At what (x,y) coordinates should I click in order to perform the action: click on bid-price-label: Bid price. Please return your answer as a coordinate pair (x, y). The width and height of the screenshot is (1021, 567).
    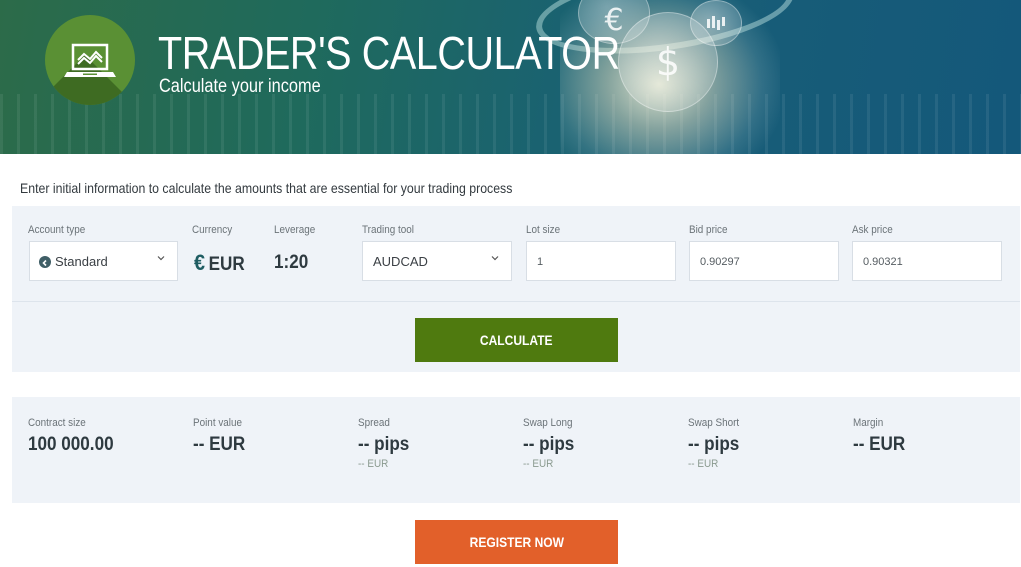
    Looking at the image, I should click on (708, 230).